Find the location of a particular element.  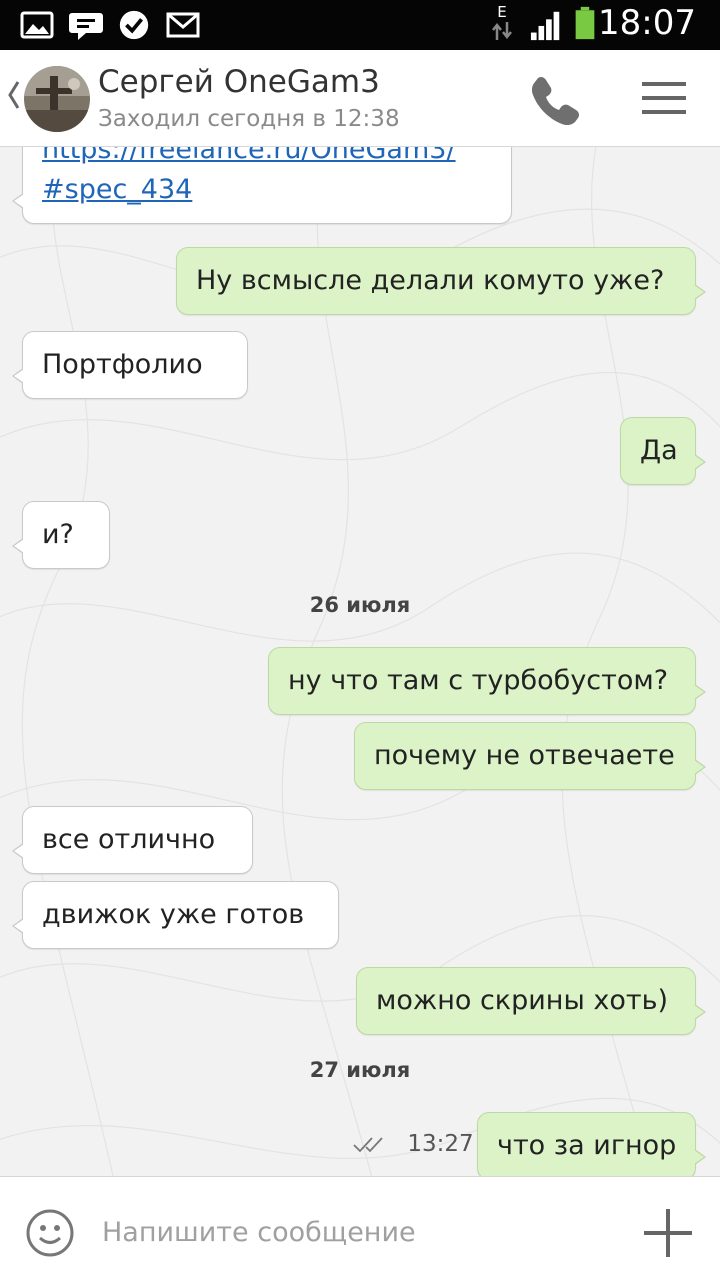

incoming-message: движок уже готов is located at coordinates (175, 915).